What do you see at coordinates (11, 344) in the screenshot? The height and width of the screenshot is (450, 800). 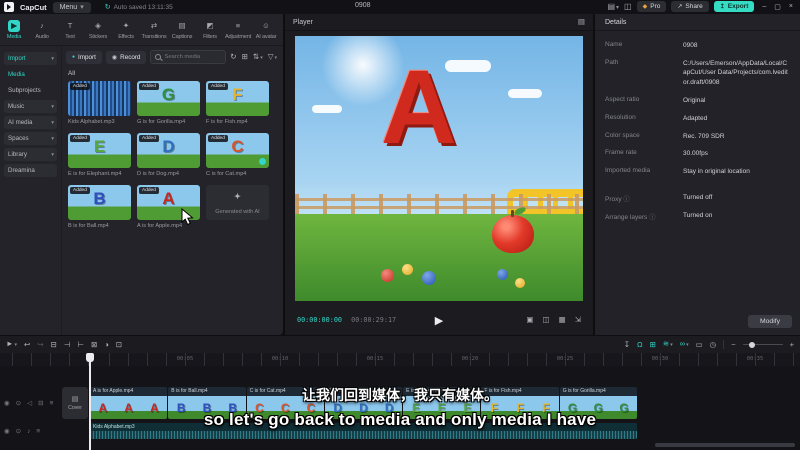 I see `select-tool-icon: ►` at bounding box center [11, 344].